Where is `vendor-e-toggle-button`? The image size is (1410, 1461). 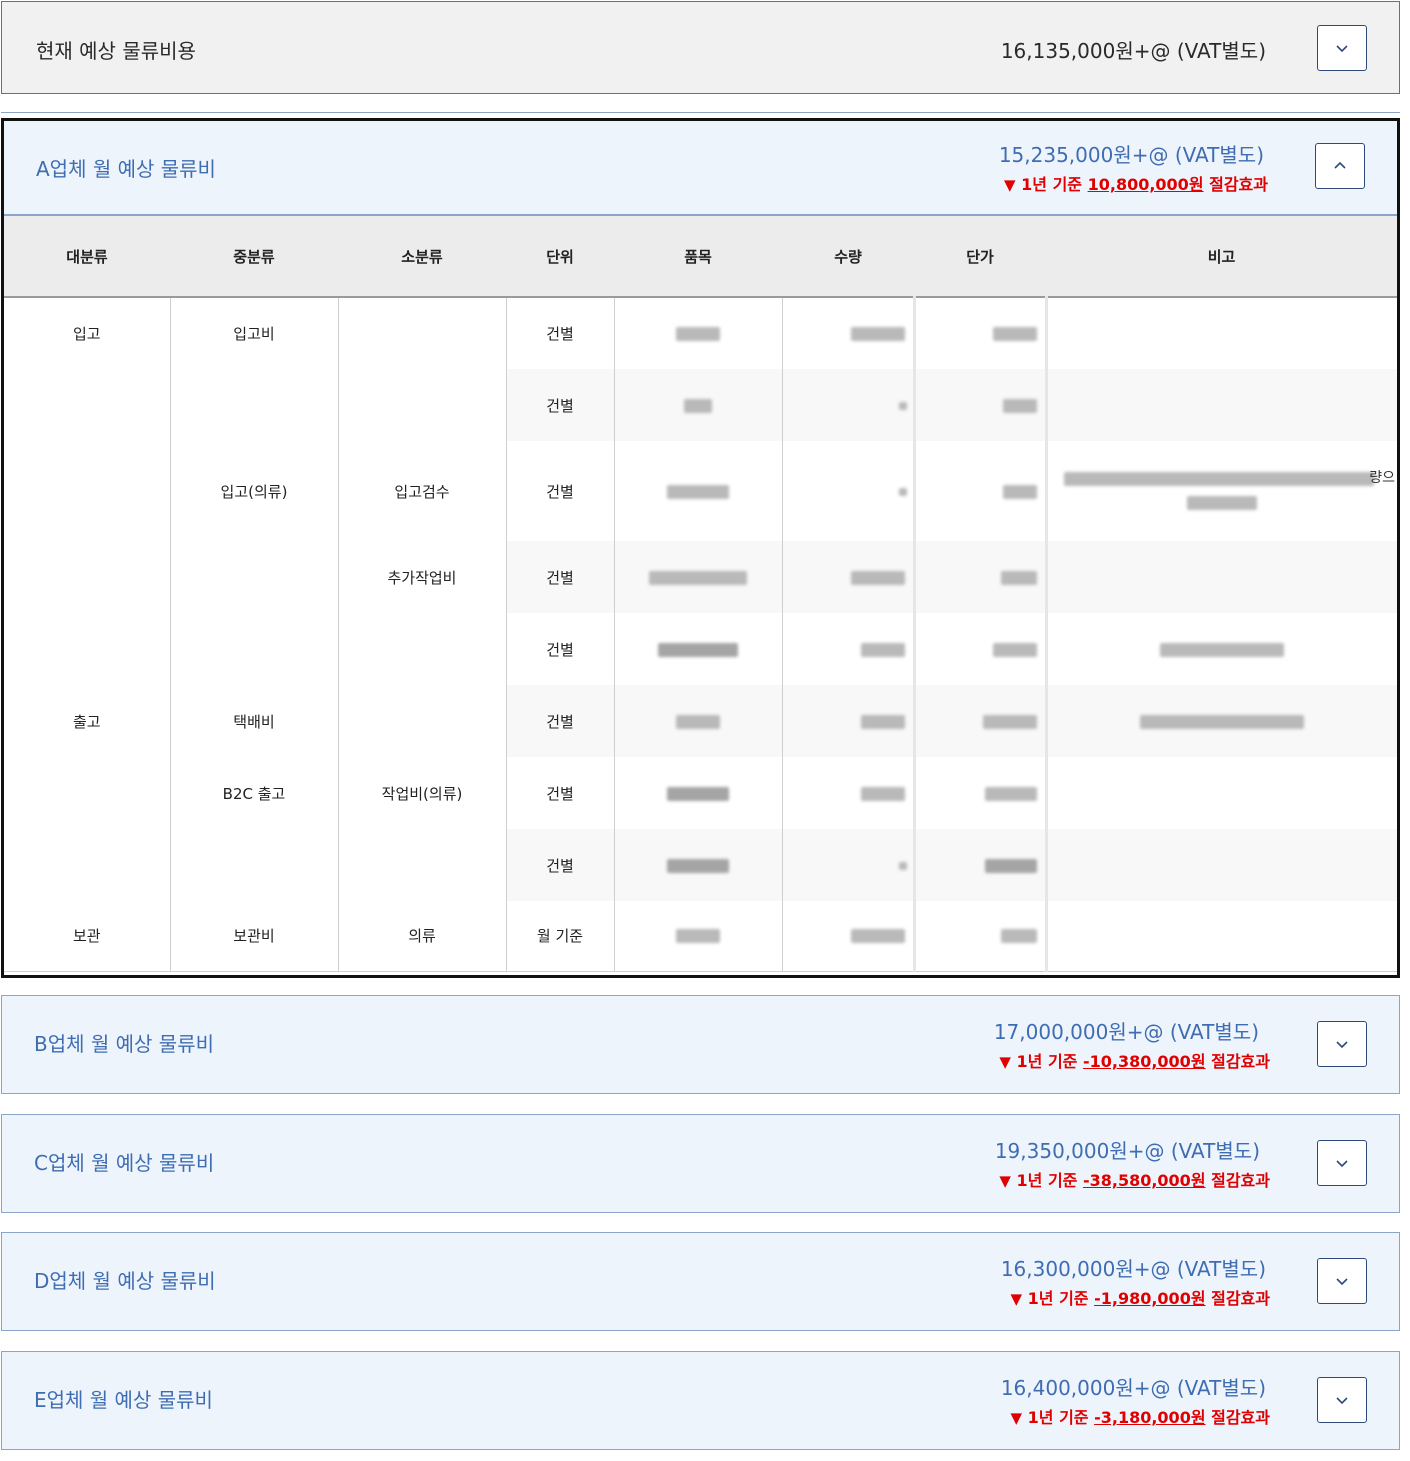
vendor-e-toggle-button is located at coordinates (1342, 1400).